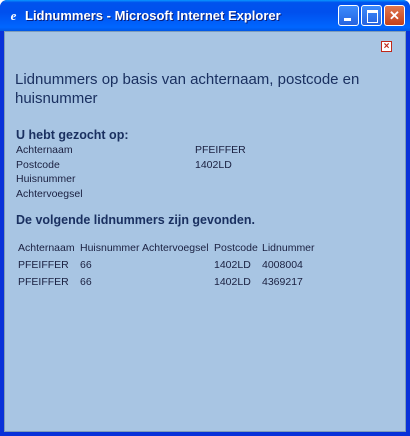 The height and width of the screenshot is (436, 410). I want to click on criteria-row: Postcode 1402LD, so click(206, 165).